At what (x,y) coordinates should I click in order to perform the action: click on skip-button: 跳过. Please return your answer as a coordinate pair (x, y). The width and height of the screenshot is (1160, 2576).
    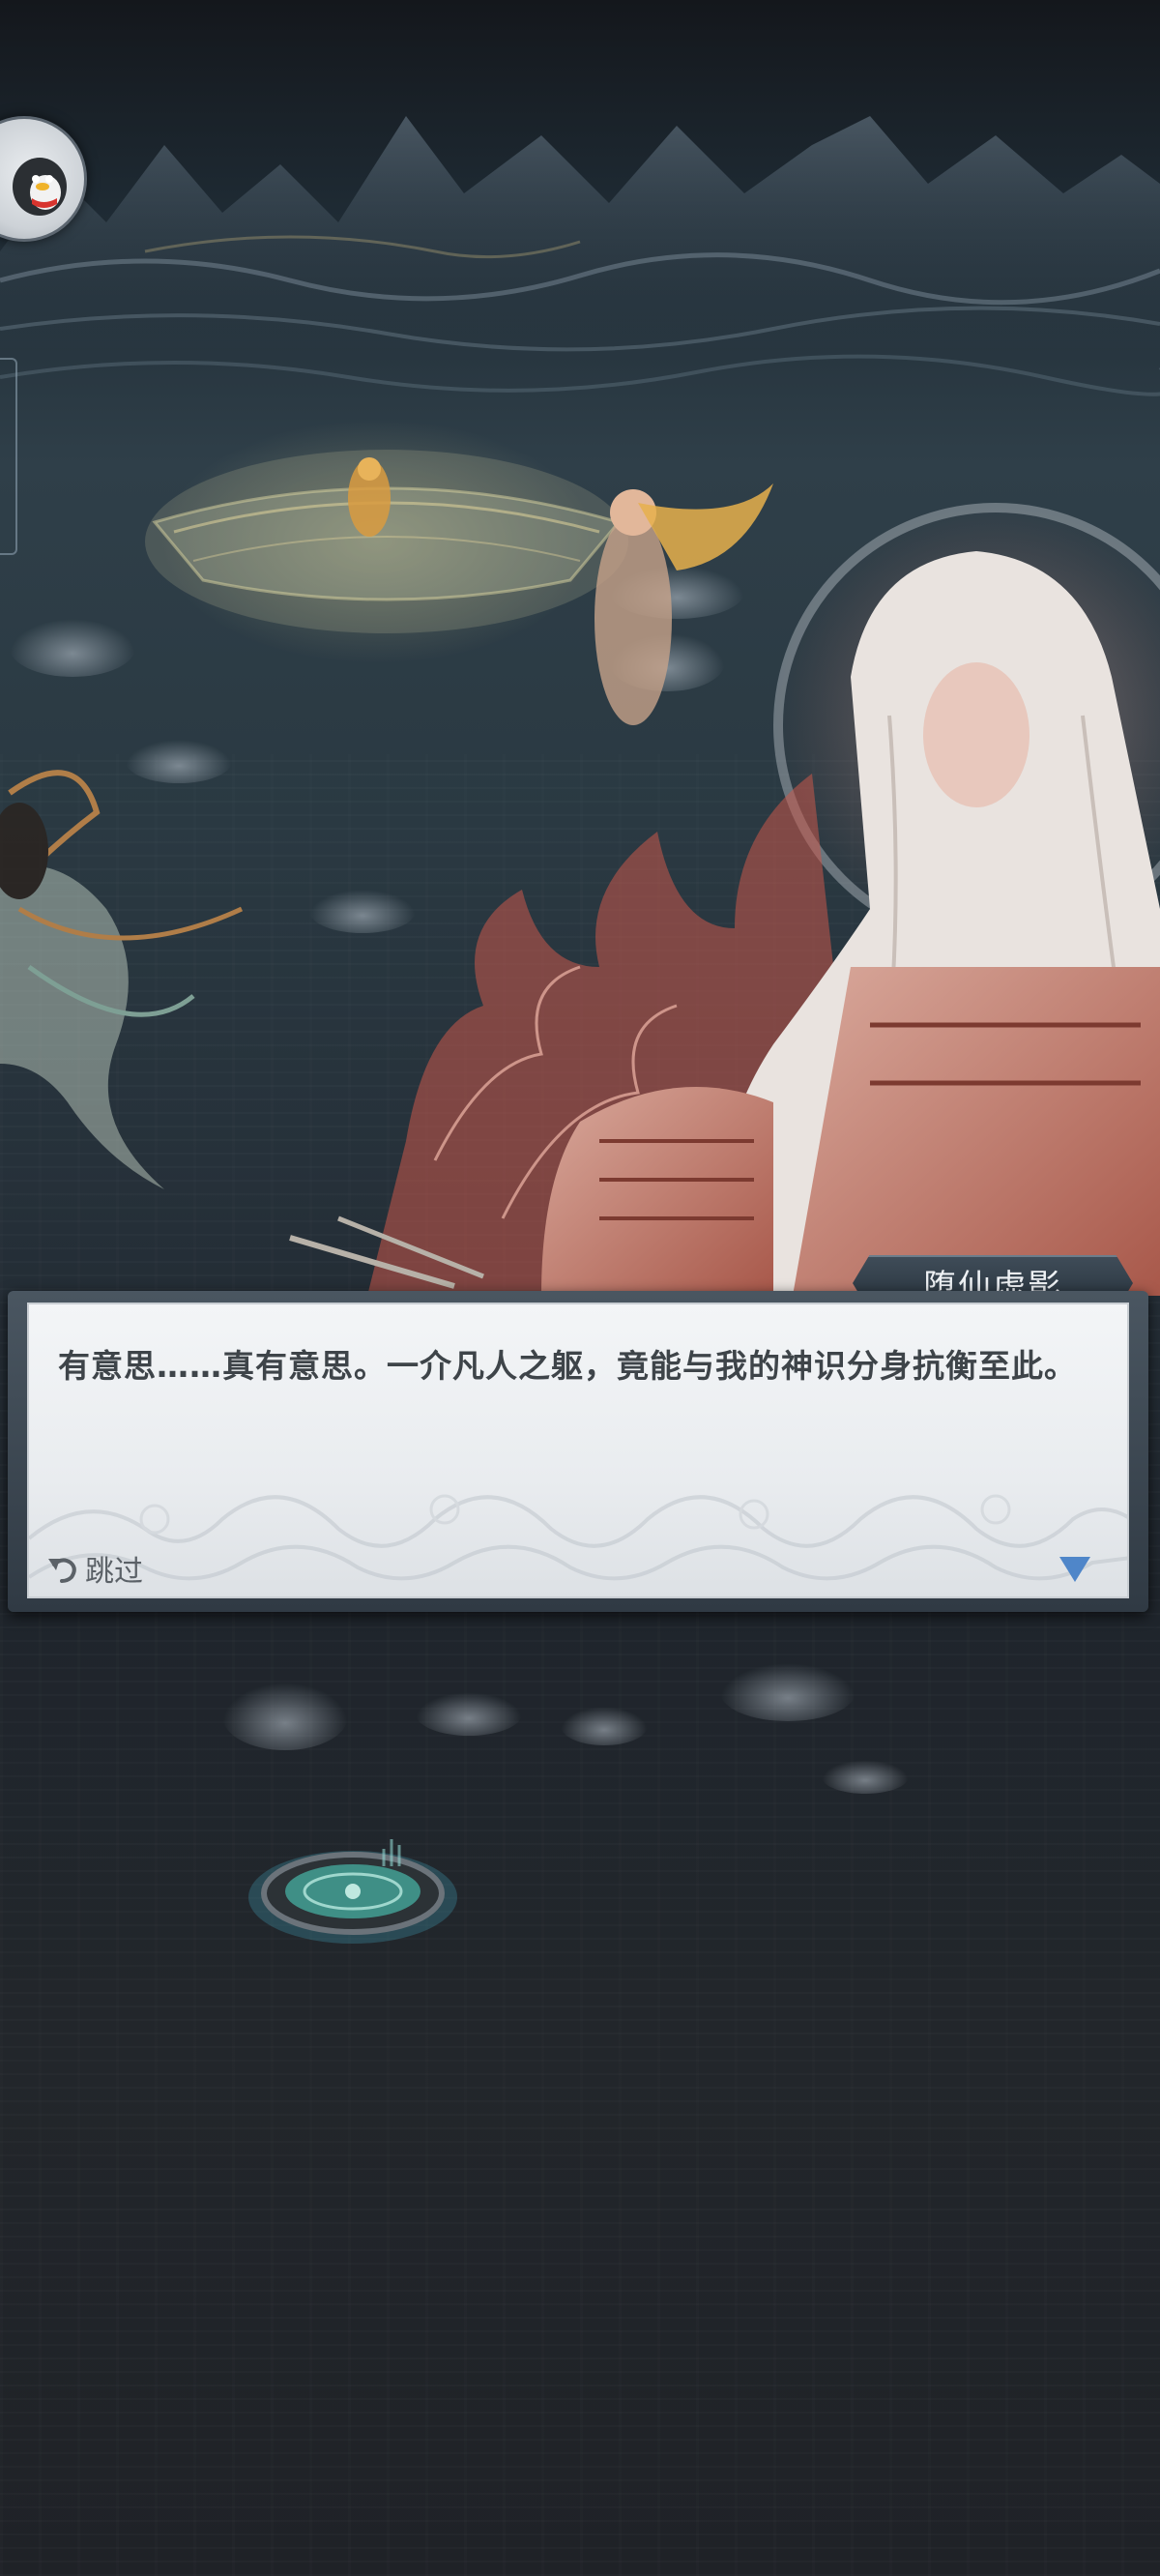
    Looking at the image, I should click on (94, 1568).